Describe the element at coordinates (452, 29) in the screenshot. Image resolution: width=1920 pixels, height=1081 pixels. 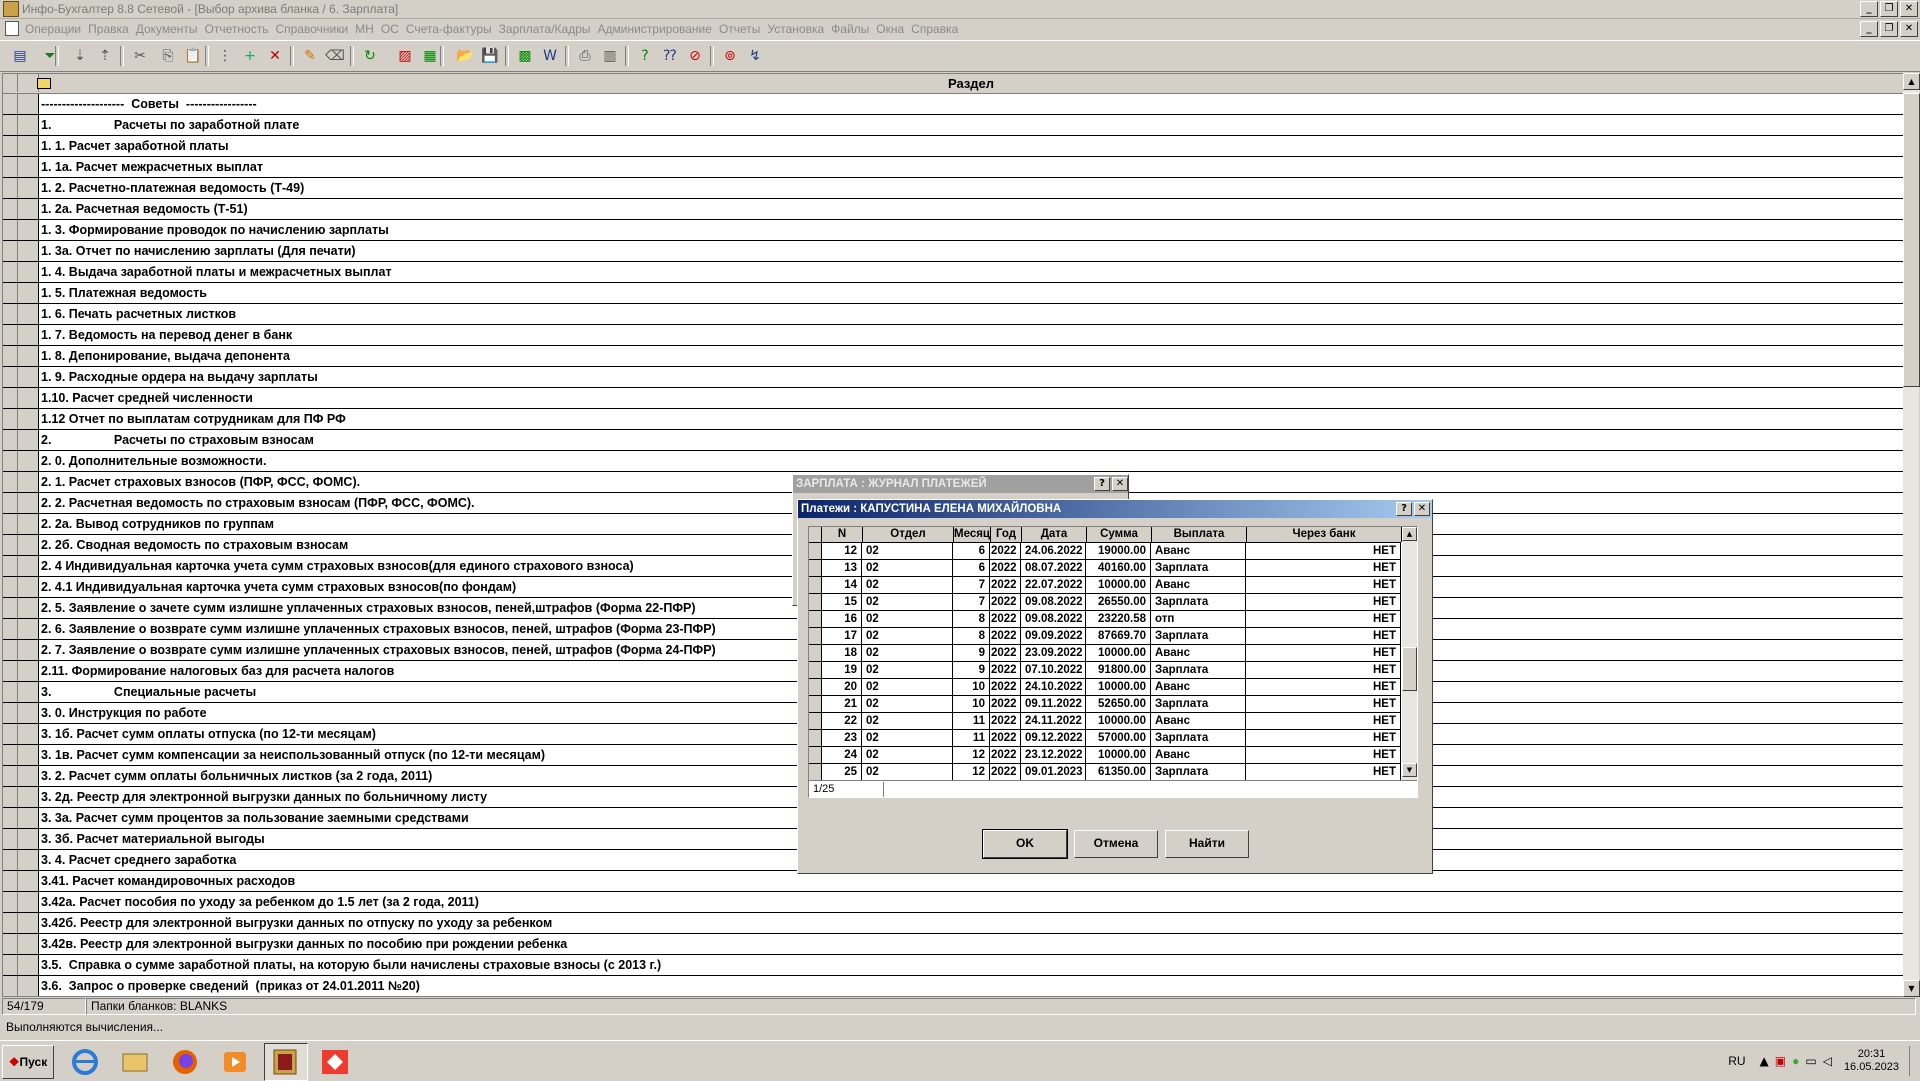
I see `menu-item-7: Счета-фактуры` at that location.